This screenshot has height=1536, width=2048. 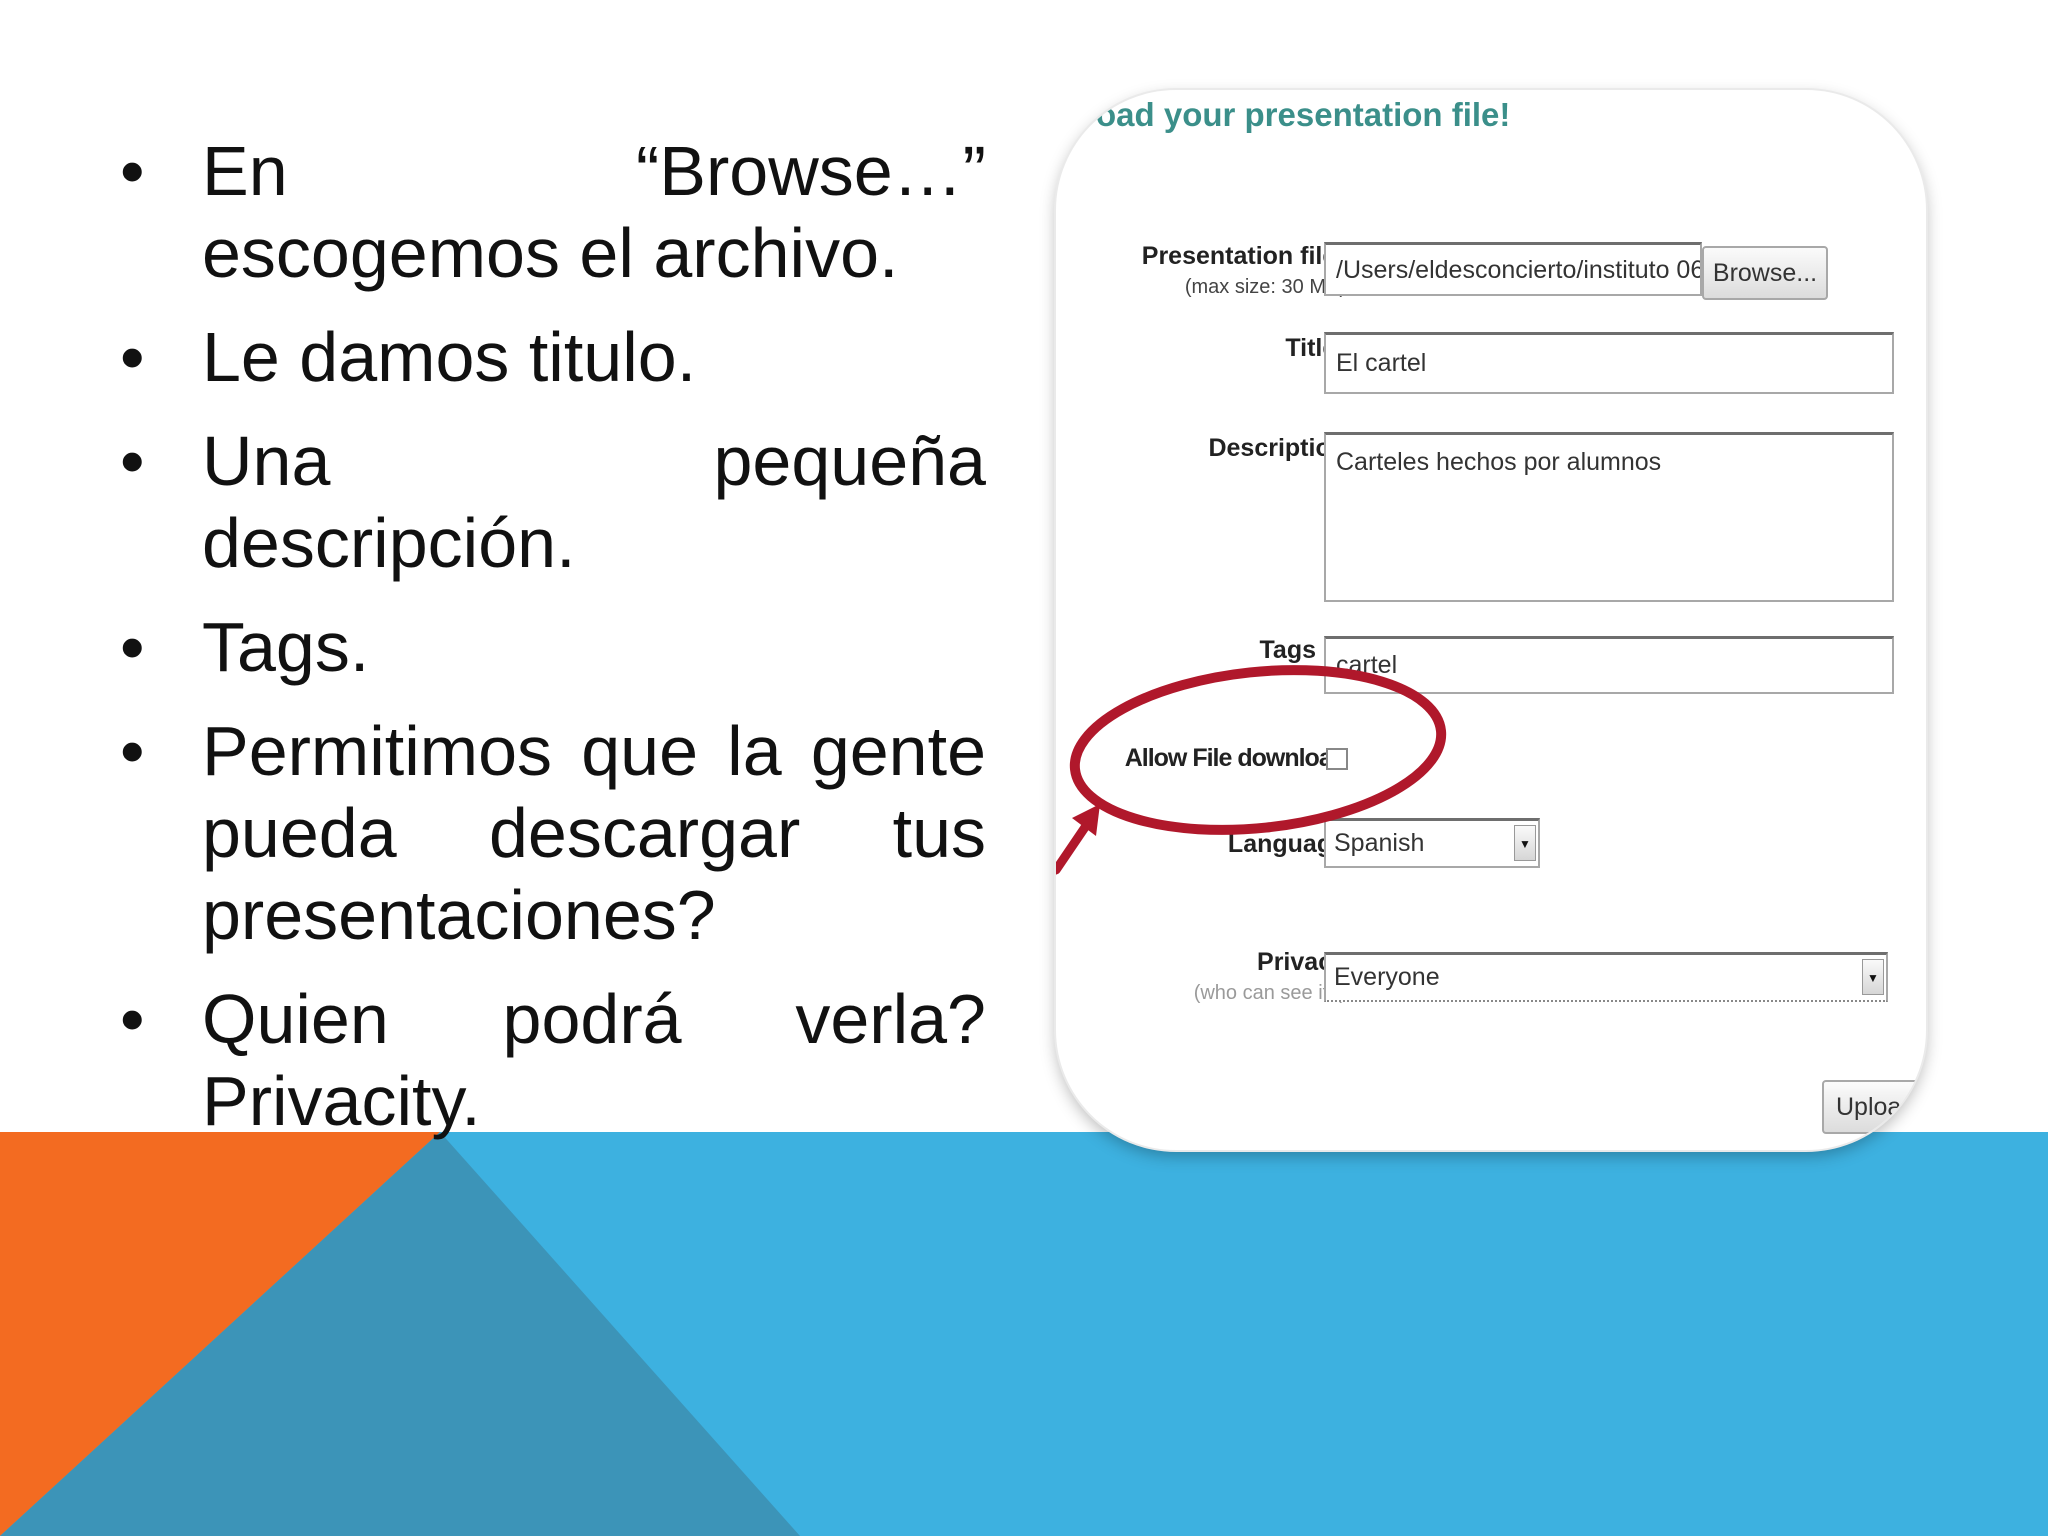 I want to click on privacy-selected-value: Everyone, so click(x=1387, y=977).